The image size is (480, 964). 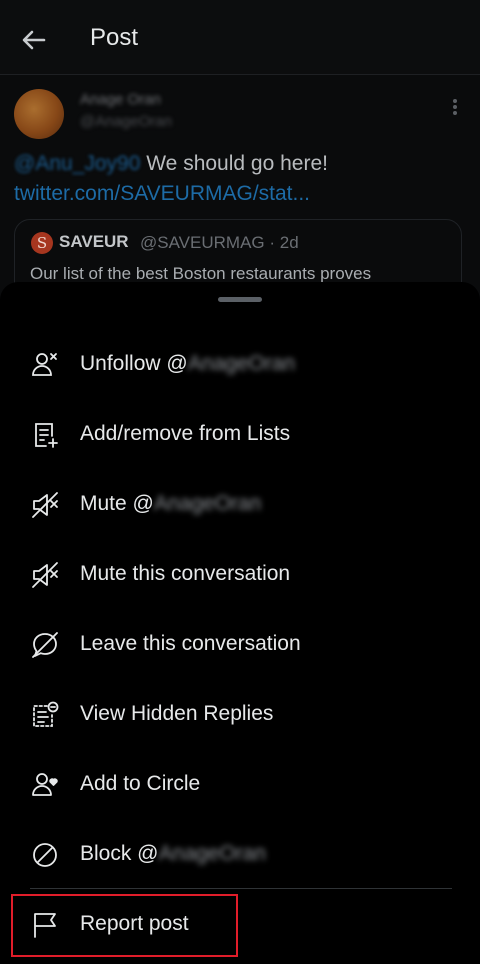 I want to click on menu-item-mute-user: Mute @AnageOran, so click(x=240, y=505).